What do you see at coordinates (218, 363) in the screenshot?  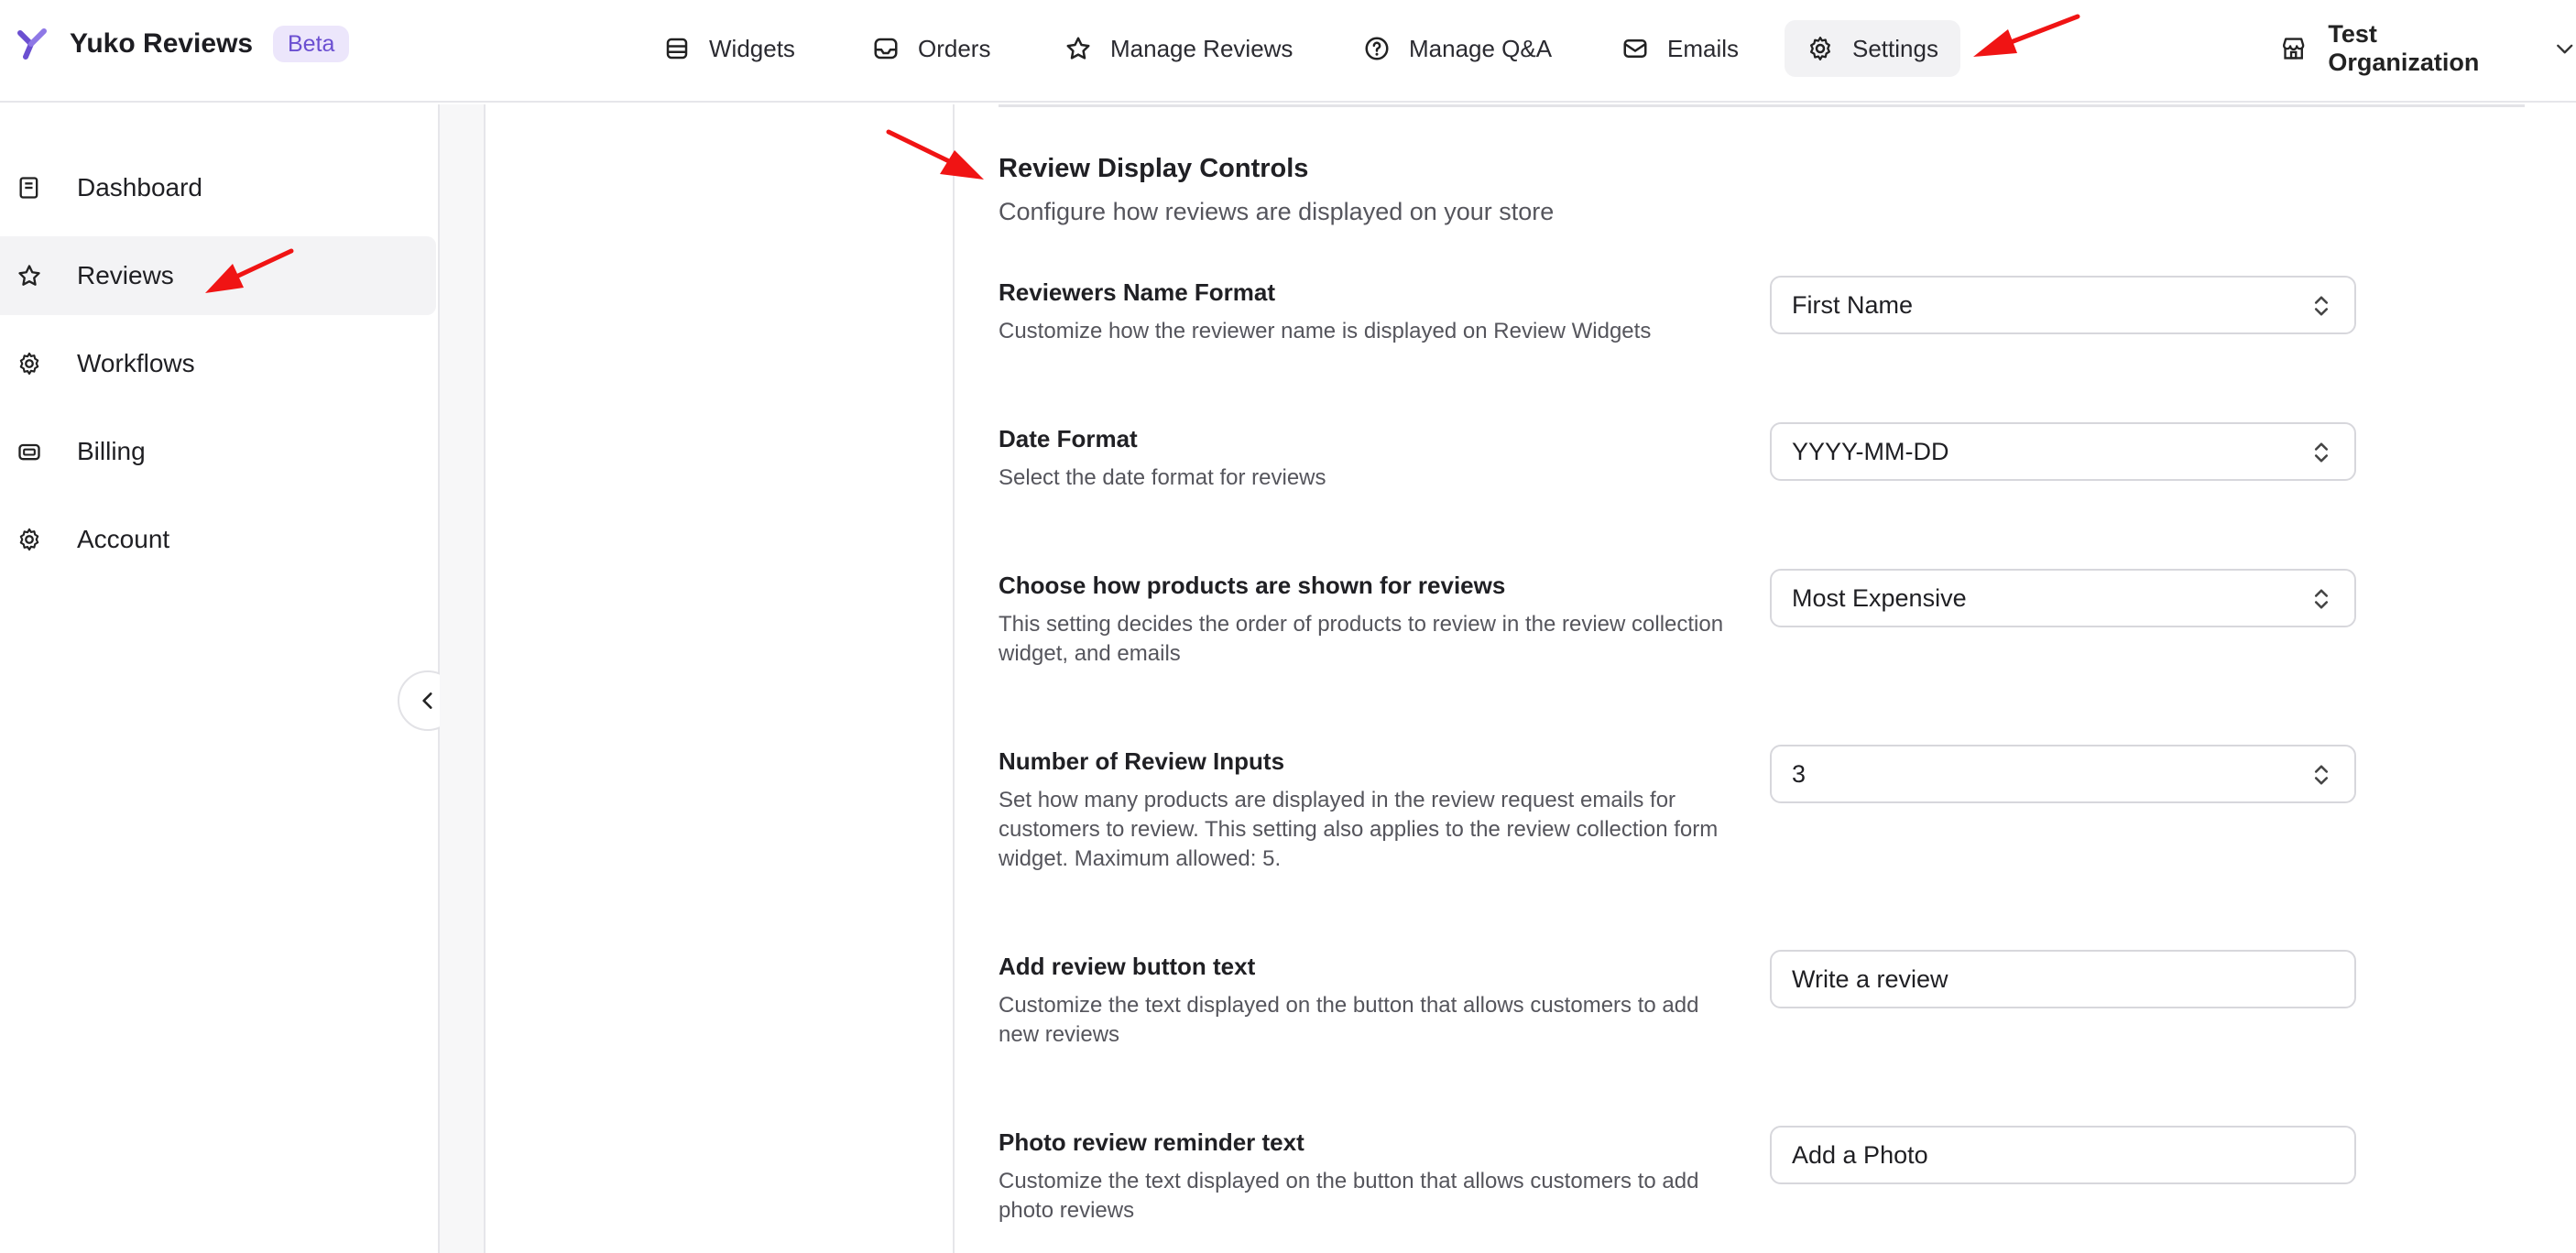 I see `sidebar-item-workflows: Workflows` at bounding box center [218, 363].